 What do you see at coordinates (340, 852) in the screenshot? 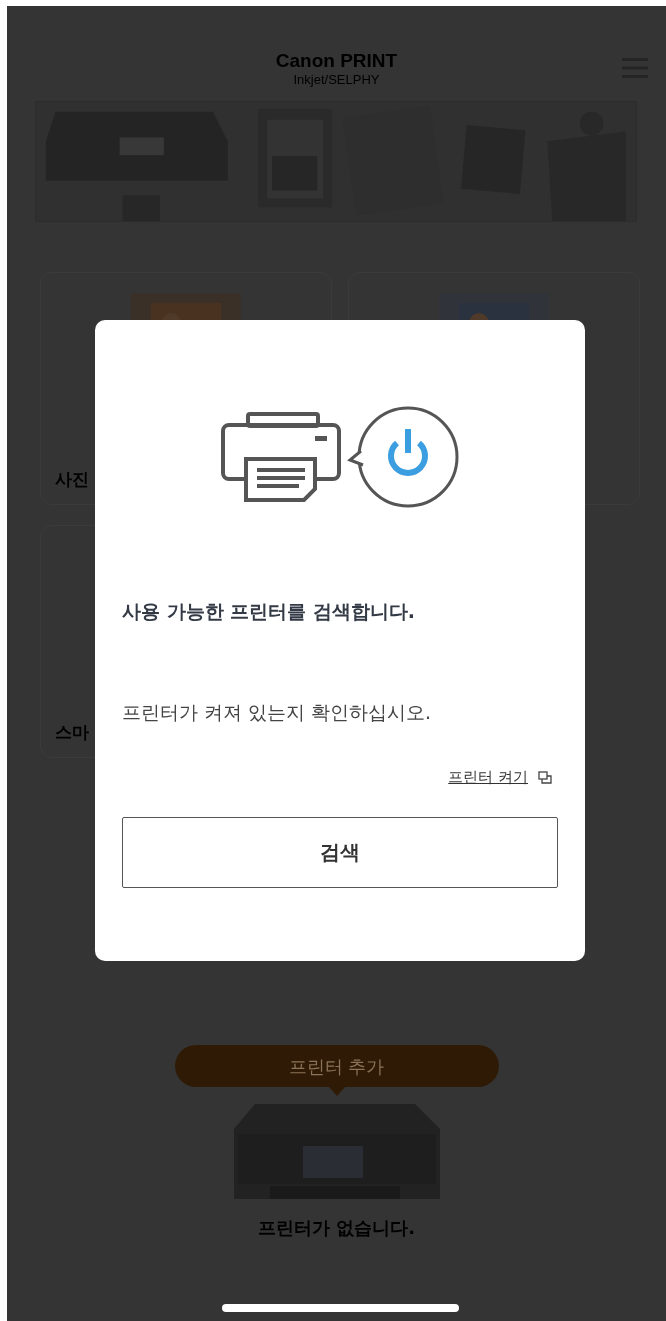
I see `search-button: 검색` at bounding box center [340, 852].